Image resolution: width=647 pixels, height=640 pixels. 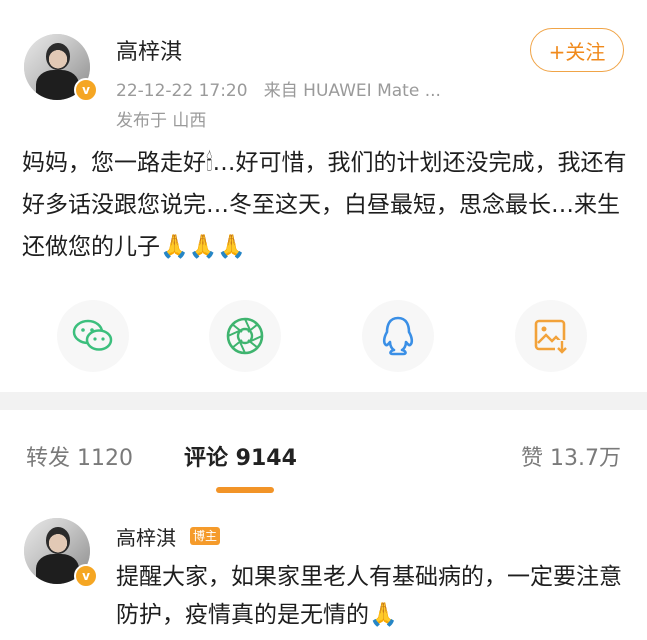 I want to click on moments-icon, so click(x=245, y=336).